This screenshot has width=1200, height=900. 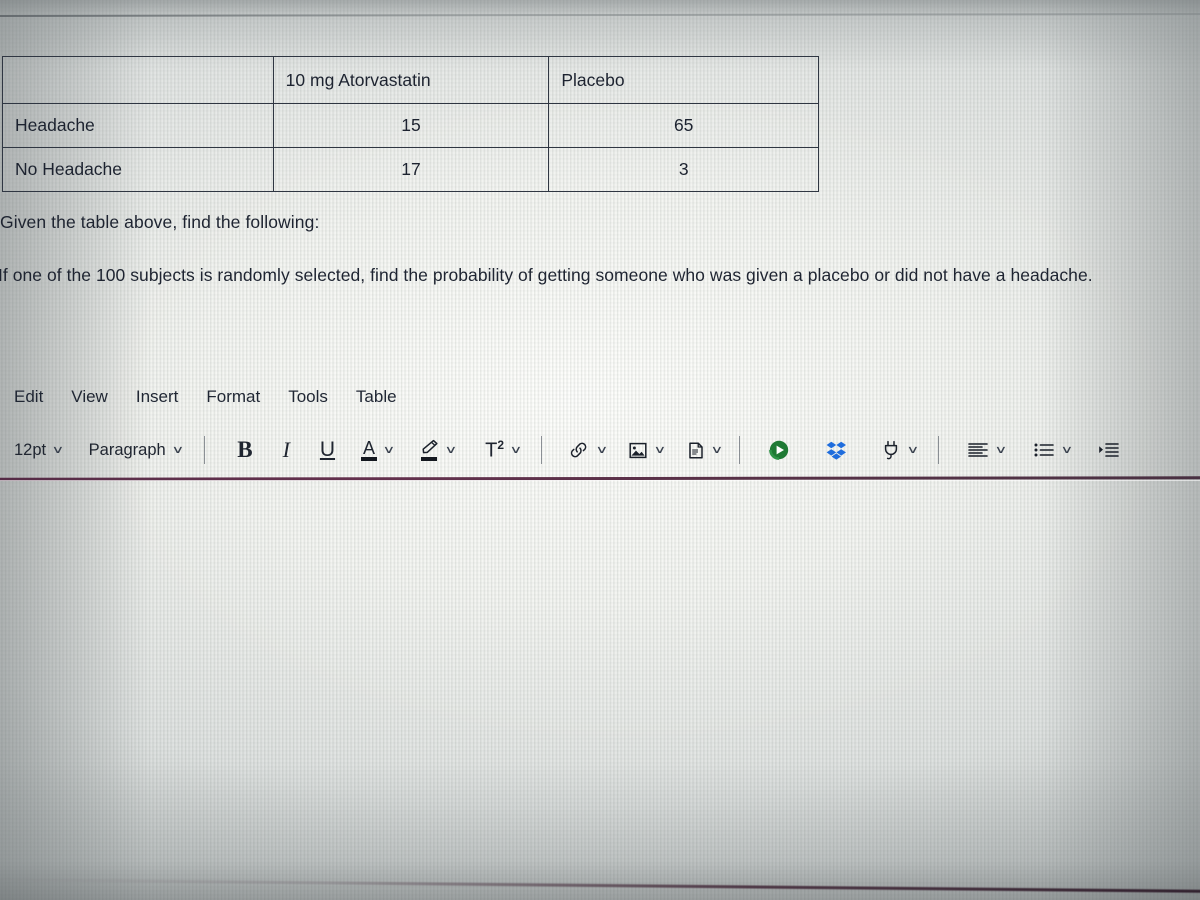 What do you see at coordinates (696, 450) in the screenshot?
I see `document-icon` at bounding box center [696, 450].